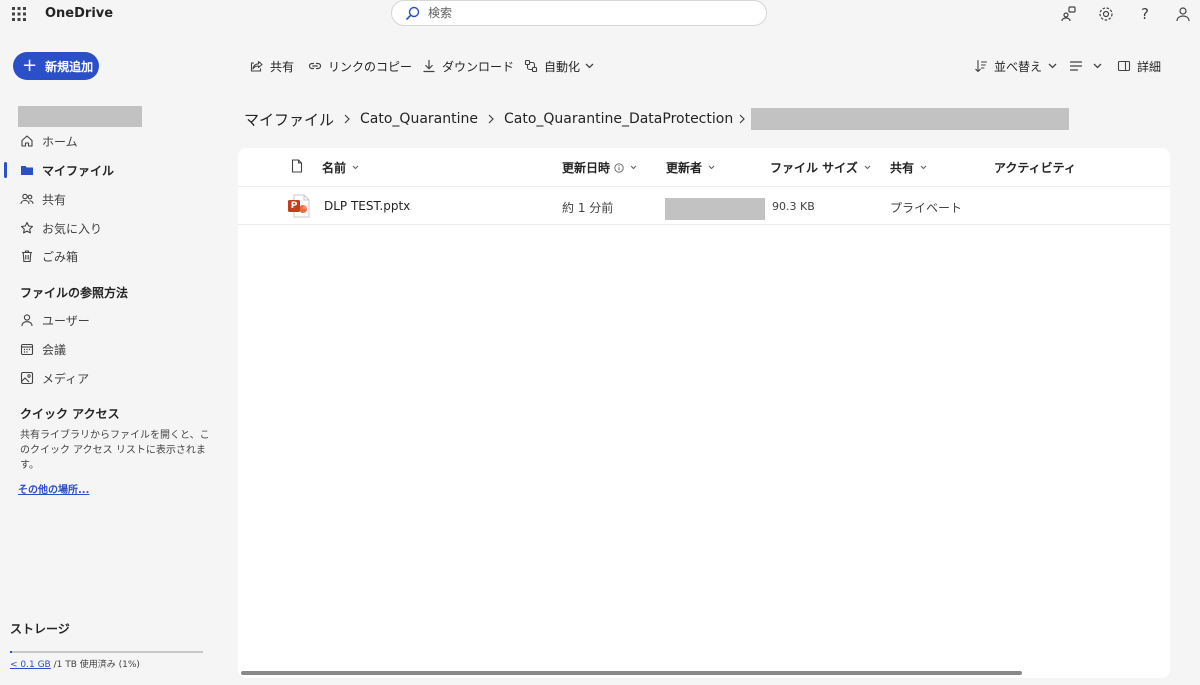  What do you see at coordinates (631, 673) in the screenshot?
I see `horizontal-scrollbar` at bounding box center [631, 673].